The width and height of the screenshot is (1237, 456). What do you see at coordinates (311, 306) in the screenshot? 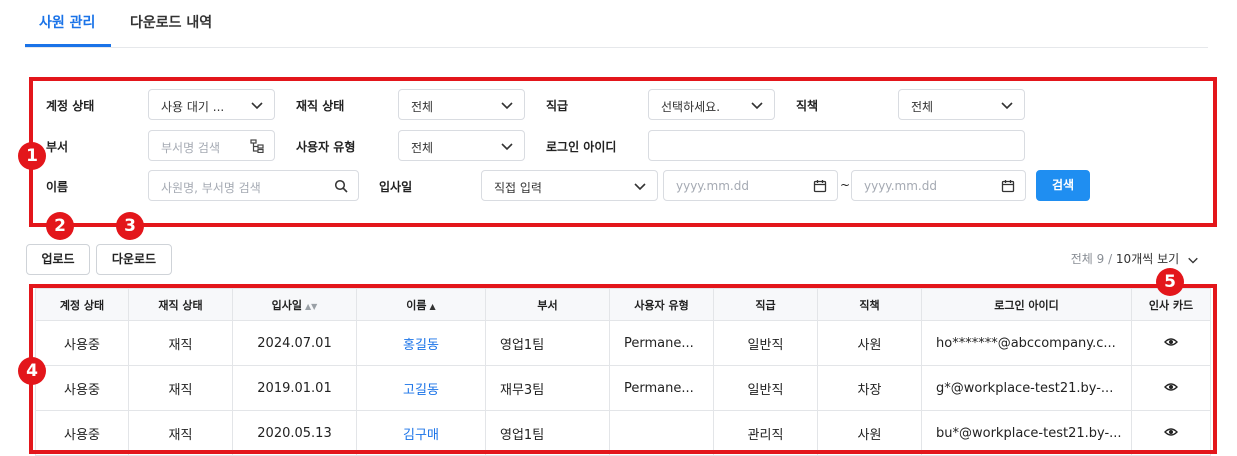
I see `sort-icon: ▲▼` at bounding box center [311, 306].